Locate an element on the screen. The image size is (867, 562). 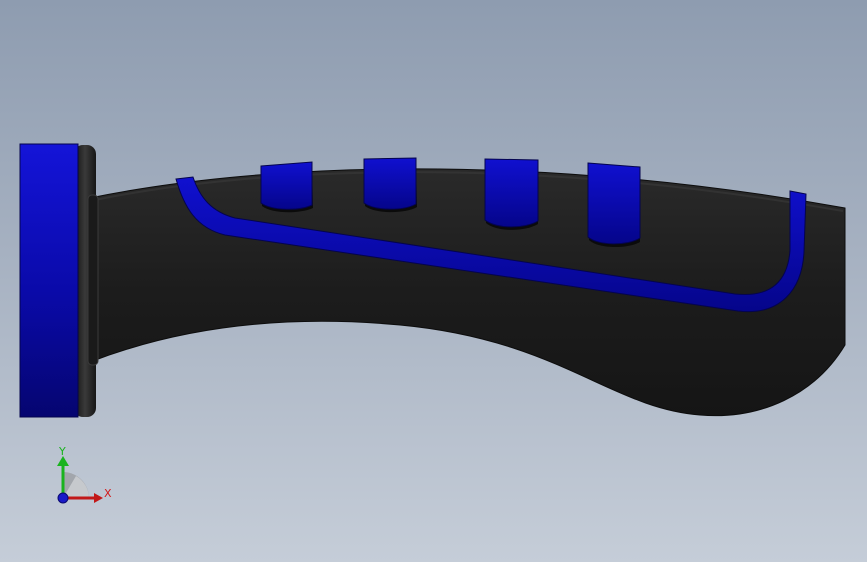
endcap-neck is located at coordinates (93, 280).